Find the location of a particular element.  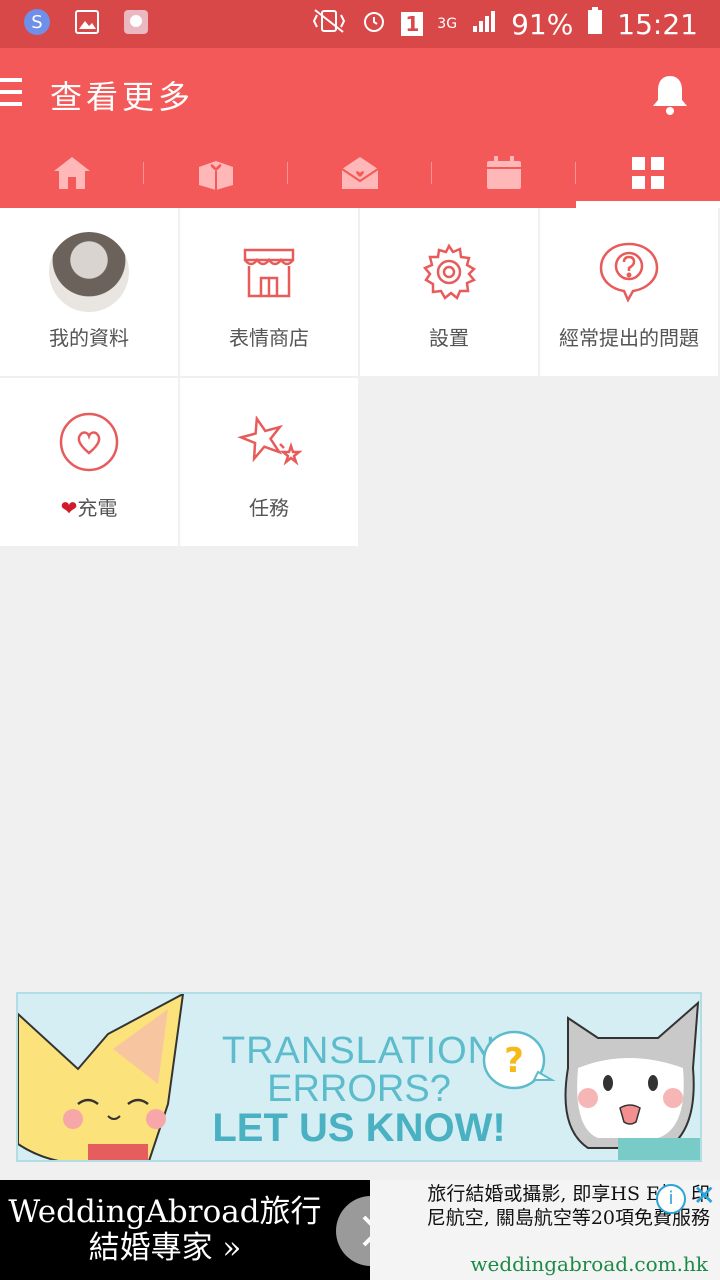

cat-mascot-illustration is located at coordinates (632, 1080).